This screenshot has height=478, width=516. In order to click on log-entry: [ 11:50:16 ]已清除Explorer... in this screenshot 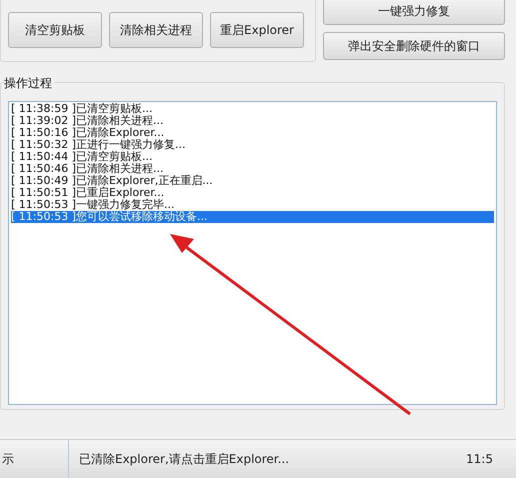, I will do `click(252, 133)`.